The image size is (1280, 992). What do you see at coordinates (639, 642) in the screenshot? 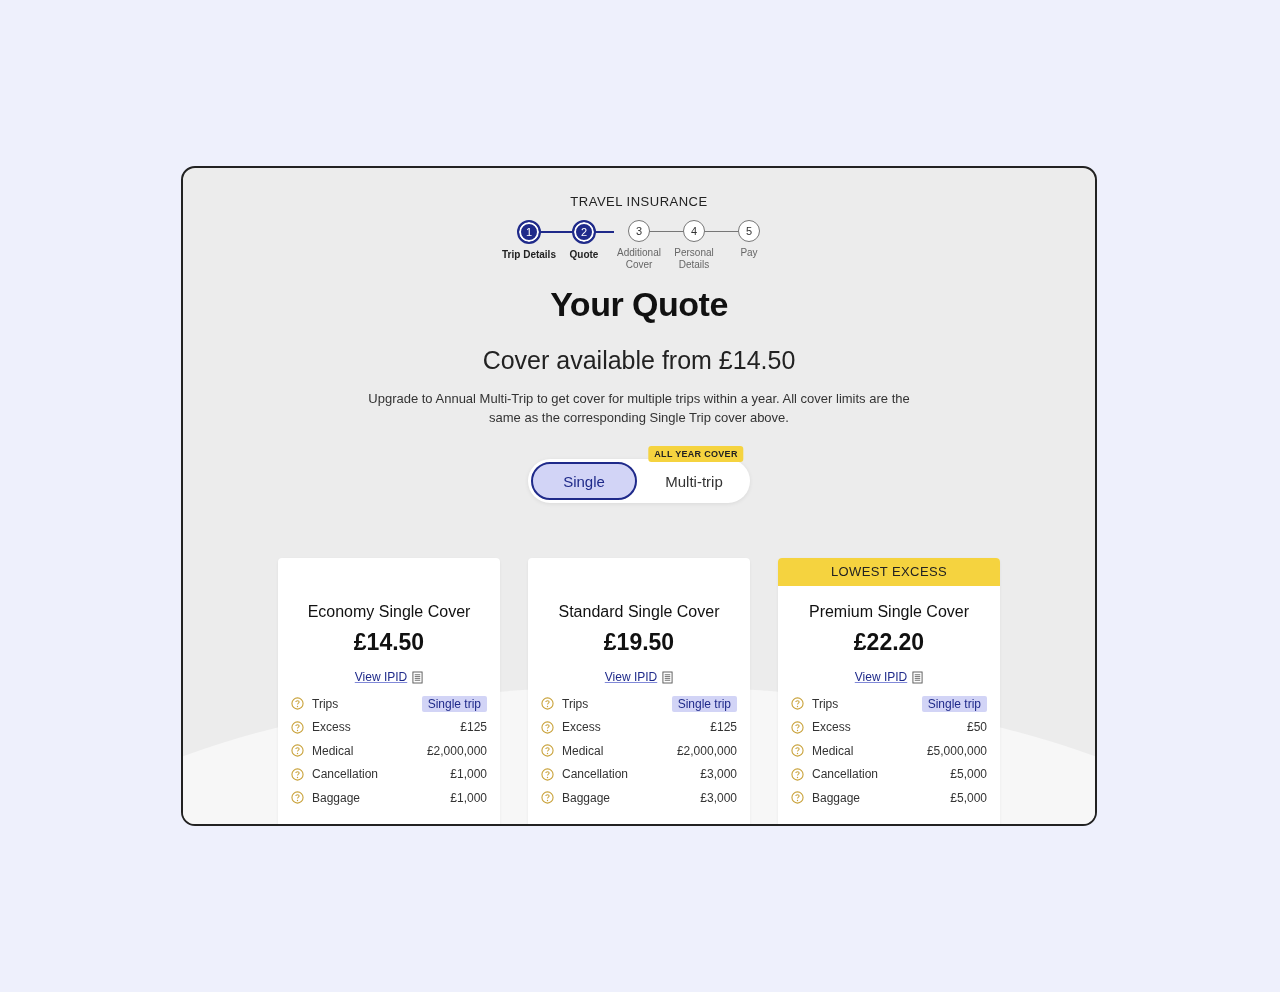
I see `plan-price: £19.50` at bounding box center [639, 642].